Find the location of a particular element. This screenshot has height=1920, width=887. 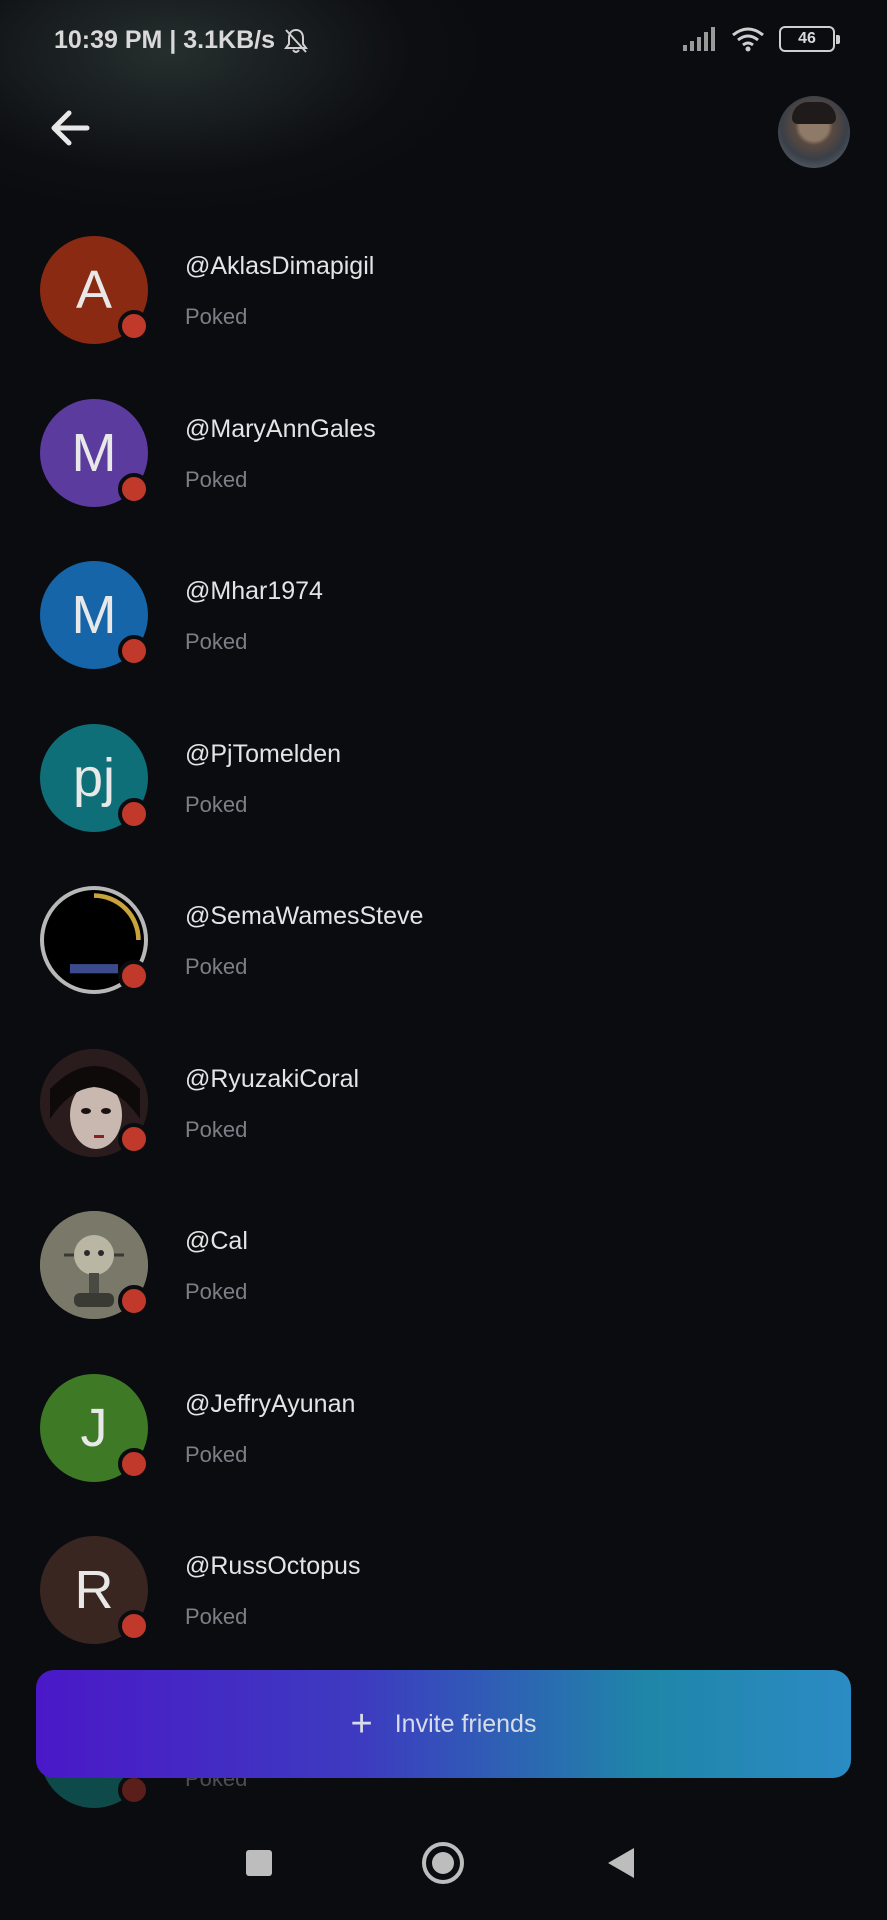

battery-icon: 46 is located at coordinates (809, 39).